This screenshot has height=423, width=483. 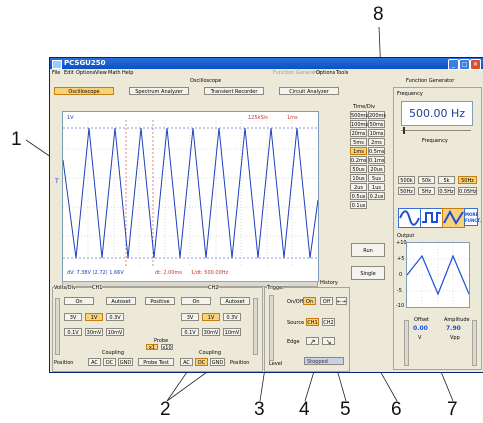 I want to click on single-button: Single, so click(x=368, y=273).